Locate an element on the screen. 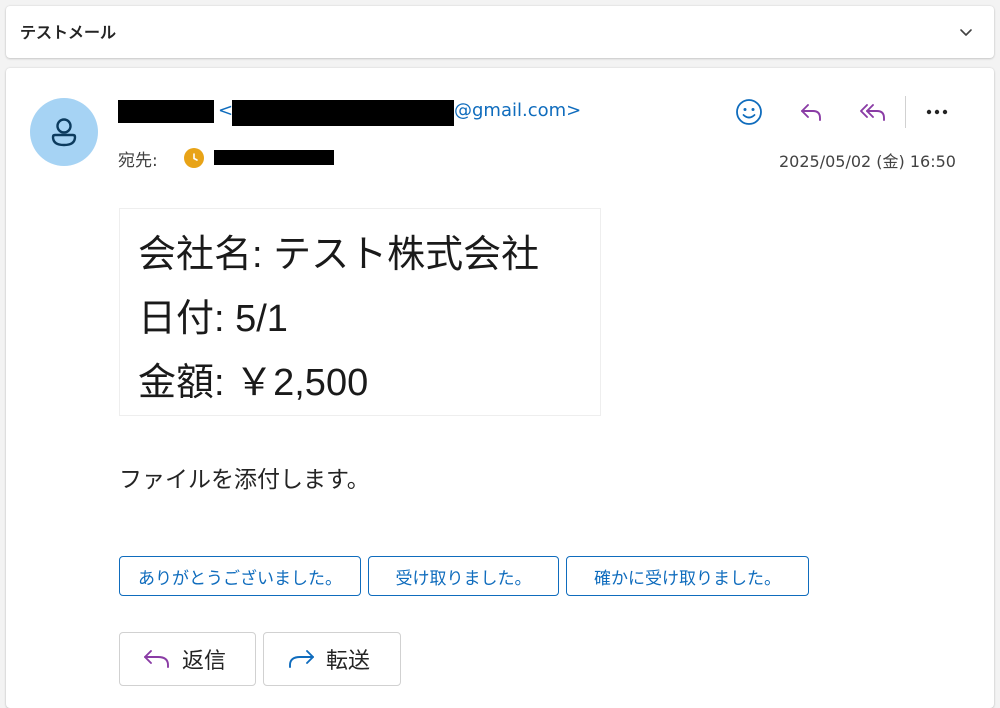 The width and height of the screenshot is (1000, 708). suggested-reply-received: 受け取りました。 is located at coordinates (463, 576).